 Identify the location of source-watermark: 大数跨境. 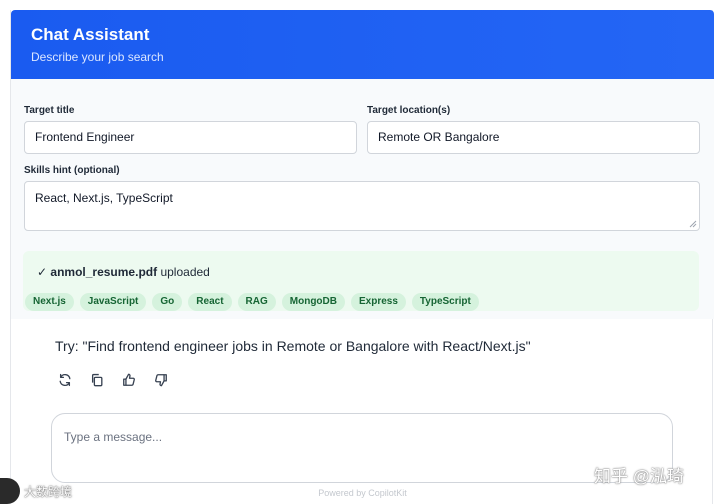
(36, 491).